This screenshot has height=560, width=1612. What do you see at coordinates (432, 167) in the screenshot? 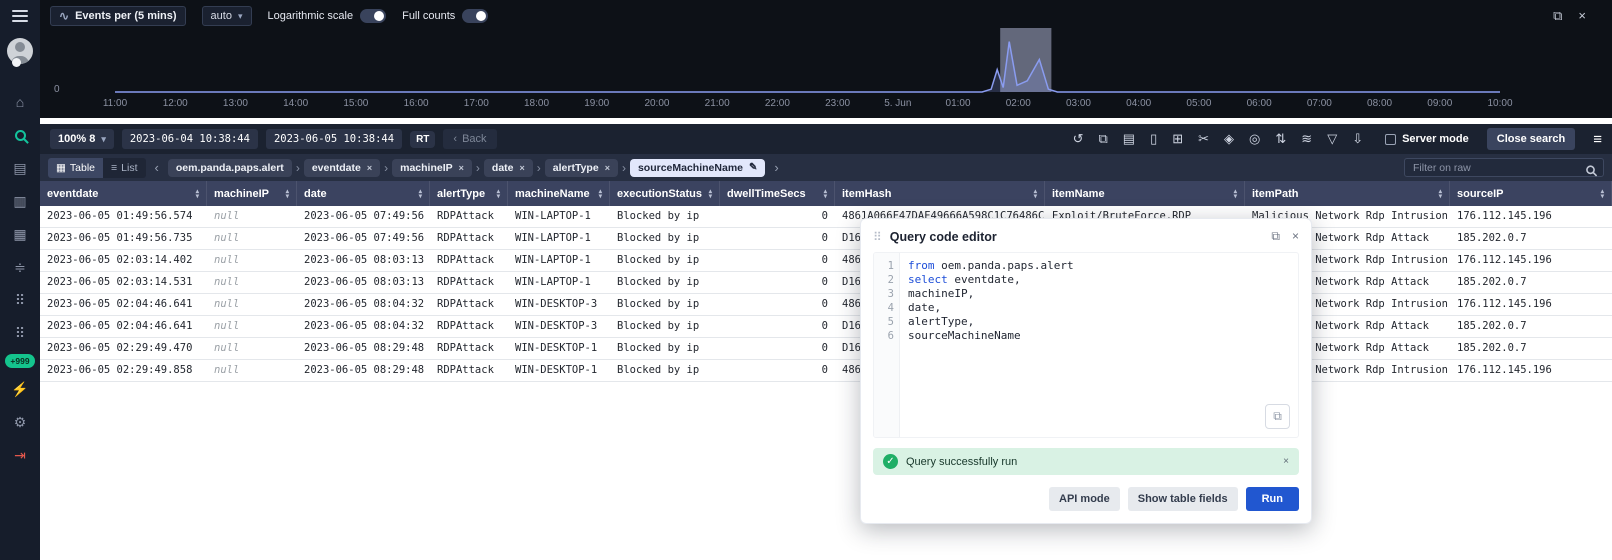
I see `pill-machineIP: machineIP ×` at bounding box center [432, 167].